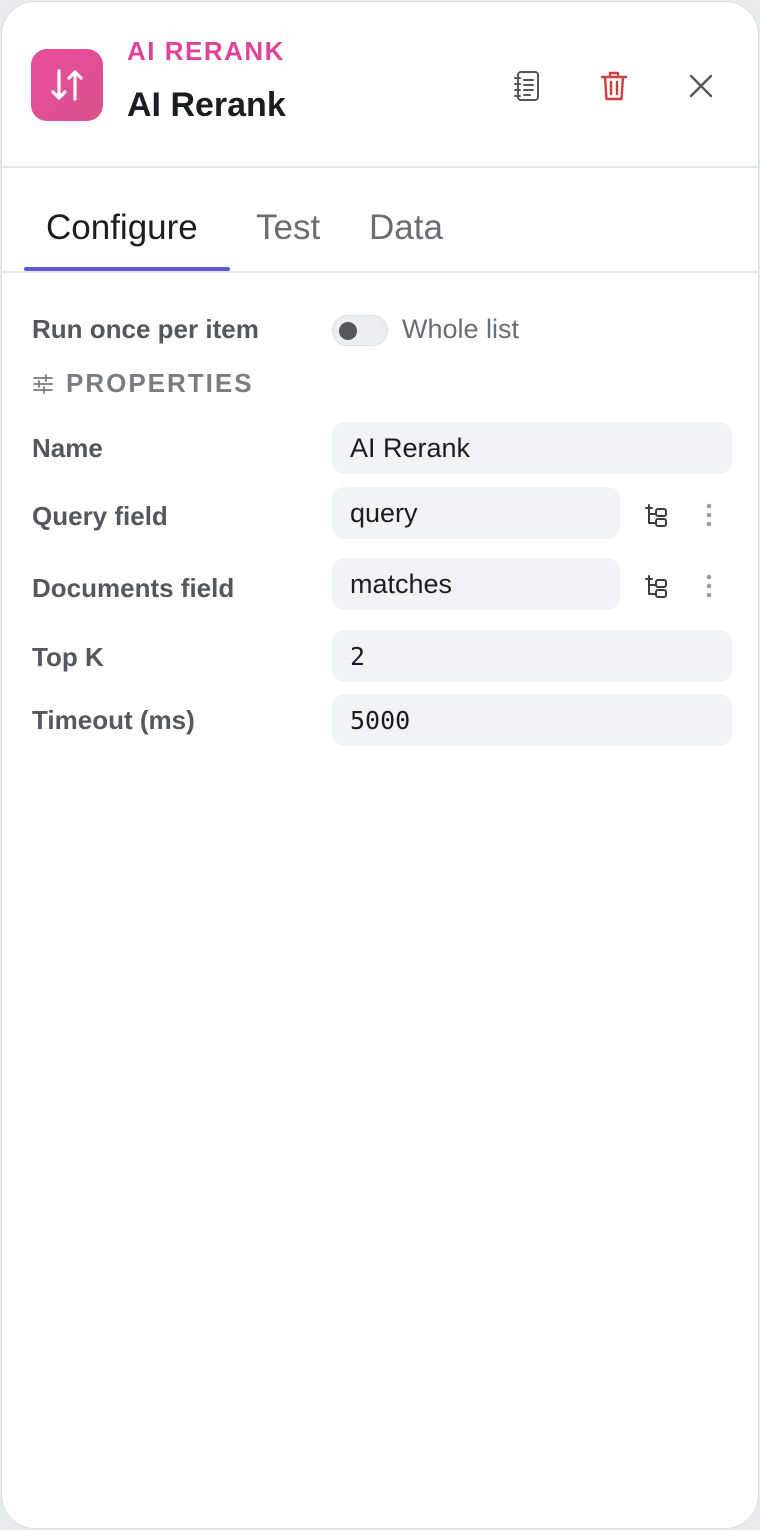 This screenshot has height=1530, width=760. I want to click on top-k-input: 2, so click(532, 656).